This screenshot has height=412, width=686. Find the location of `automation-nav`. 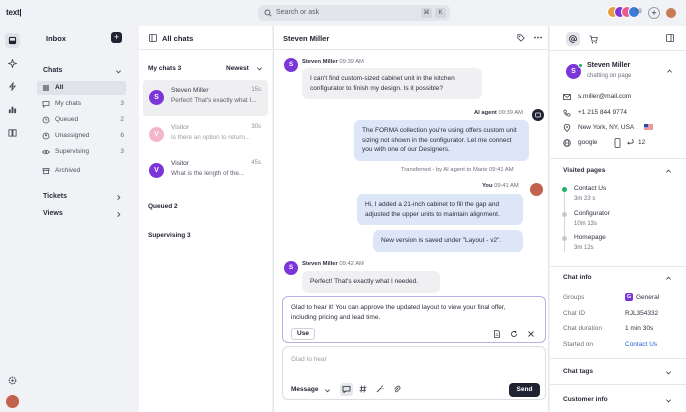

automation-nav is located at coordinates (12, 86).